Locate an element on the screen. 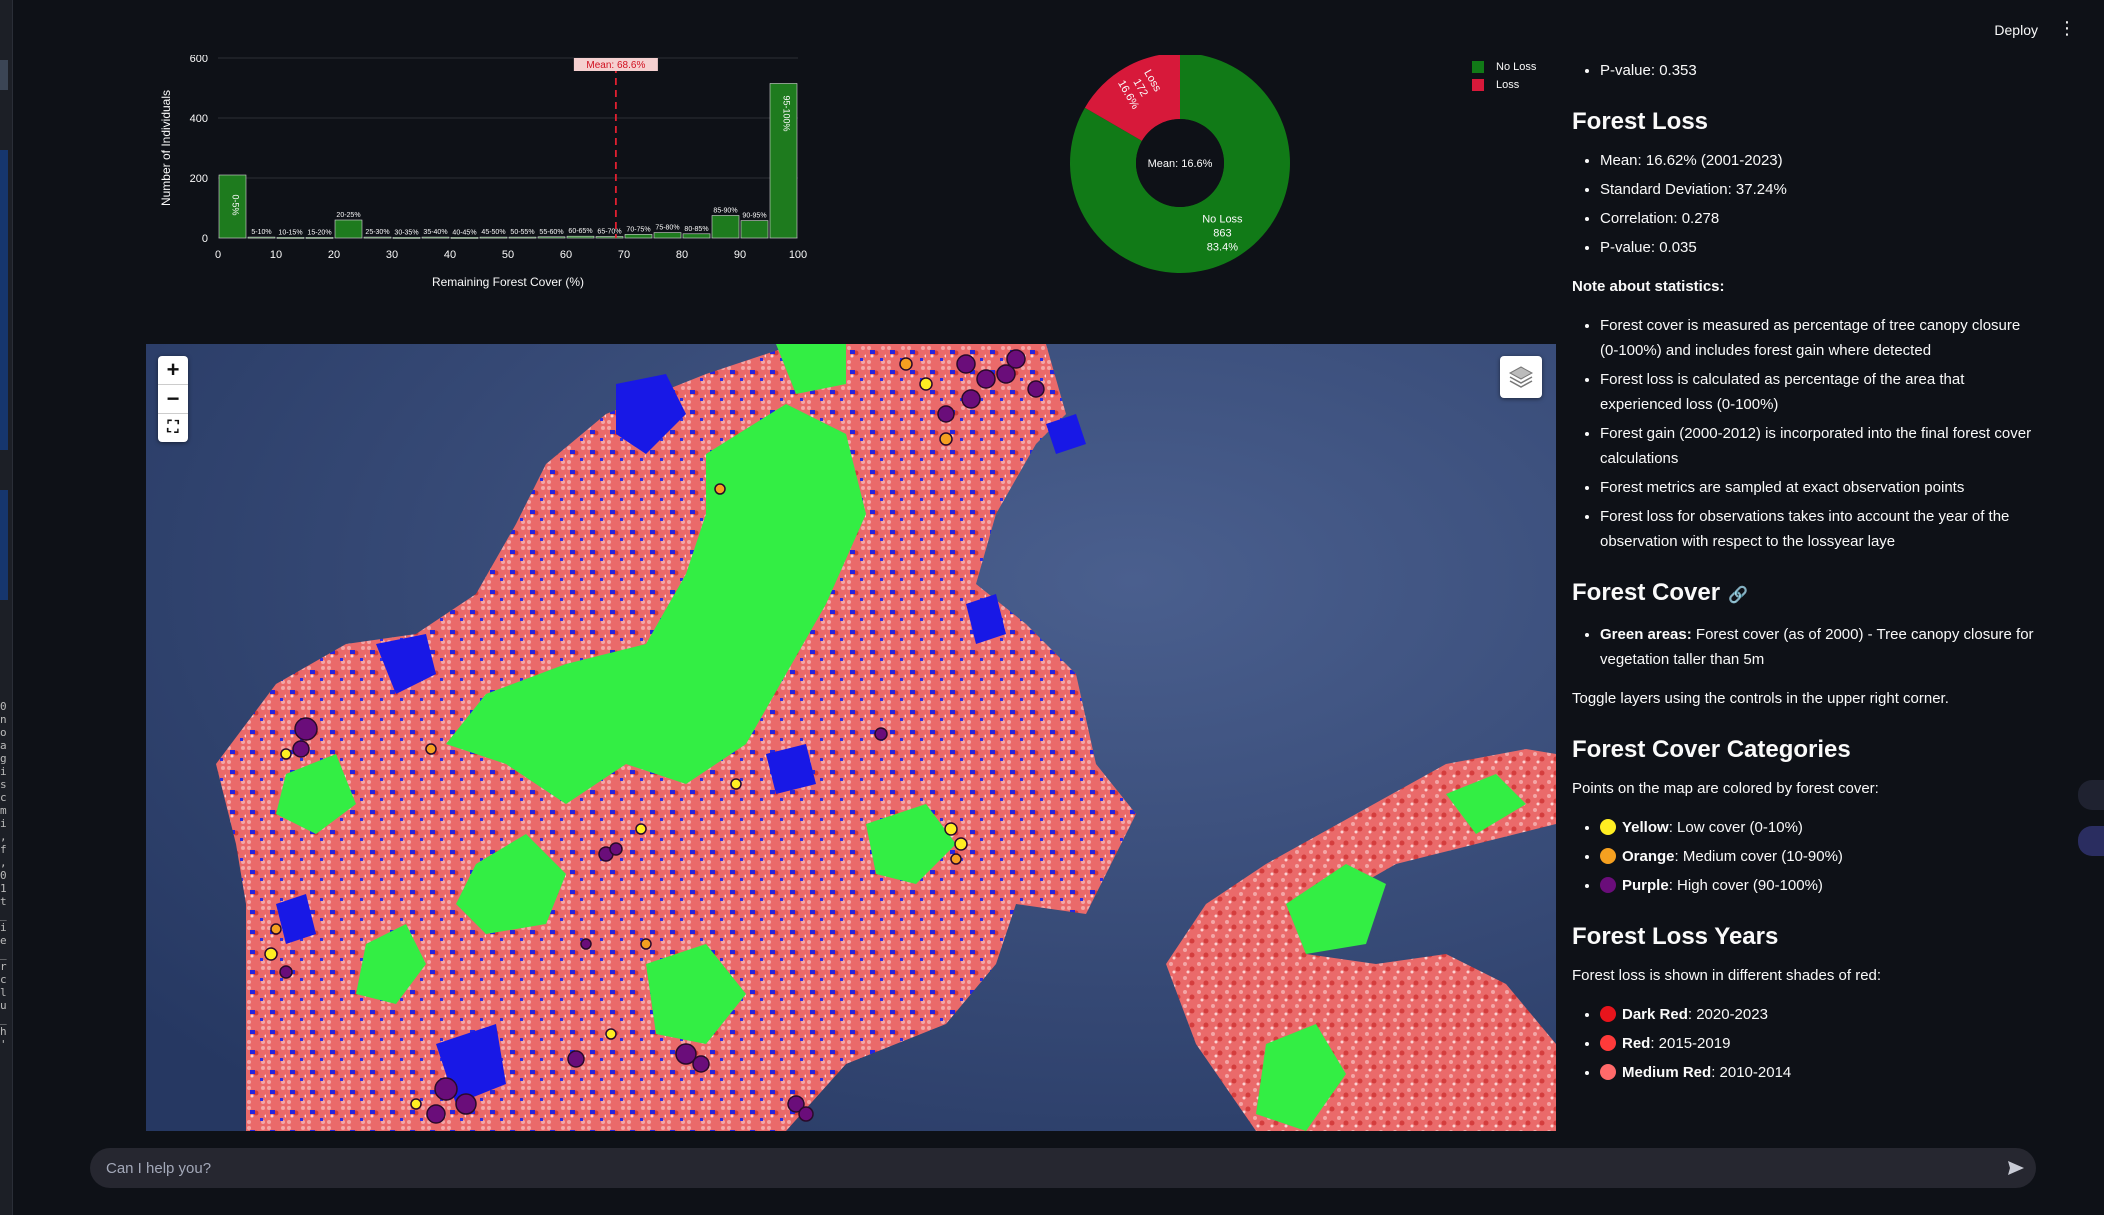 This screenshot has width=2104, height=1215. fullscreen-icon: ⛶ is located at coordinates (173, 428).